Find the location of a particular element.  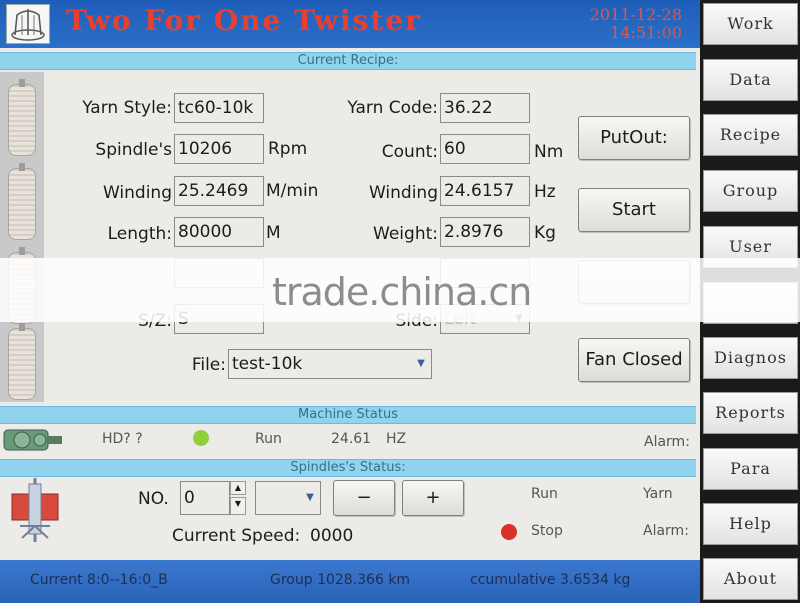

machine-status-header: Machine Status is located at coordinates (348, 415).